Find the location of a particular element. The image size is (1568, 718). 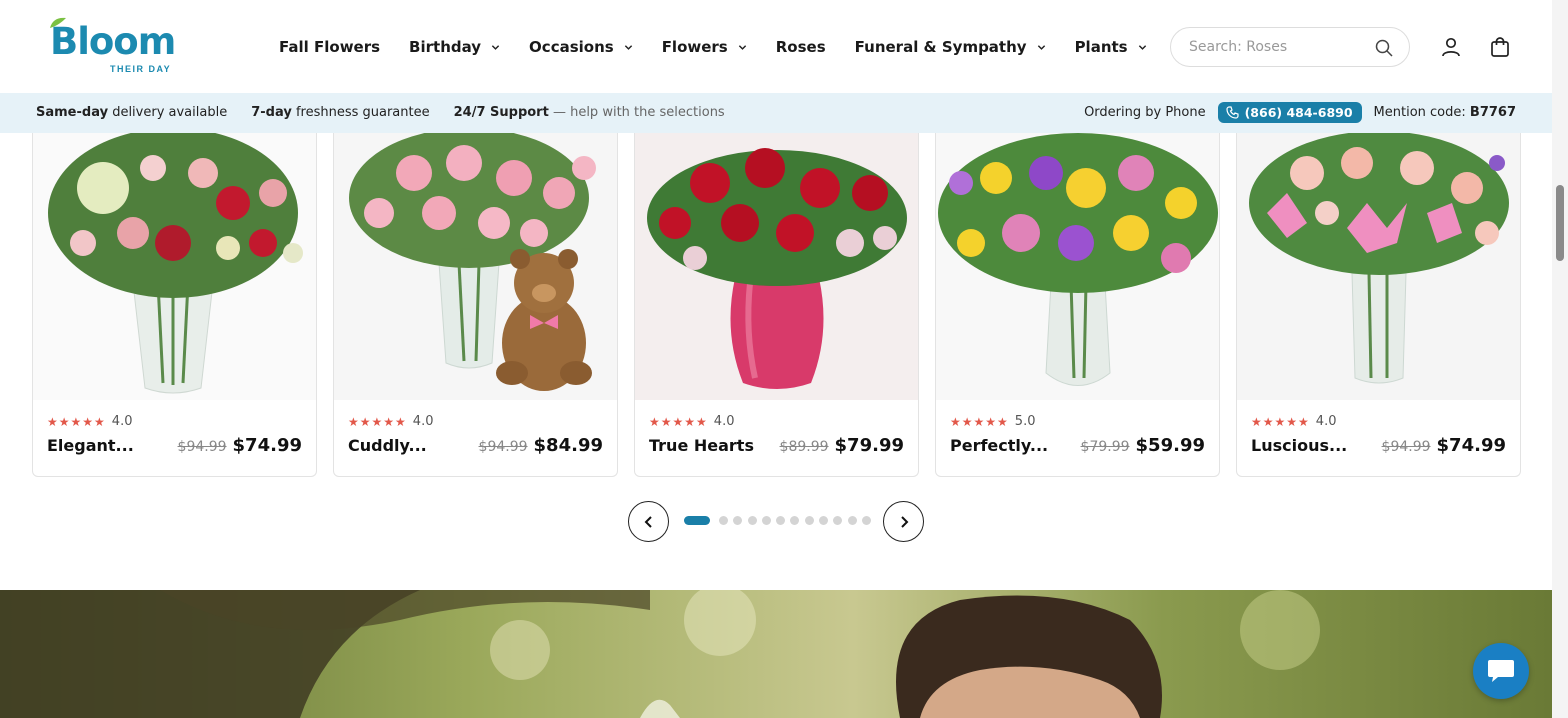

product-card: ★★★★★ 4.0 Elegant... $94.99 $74.99 is located at coordinates (174, 305).